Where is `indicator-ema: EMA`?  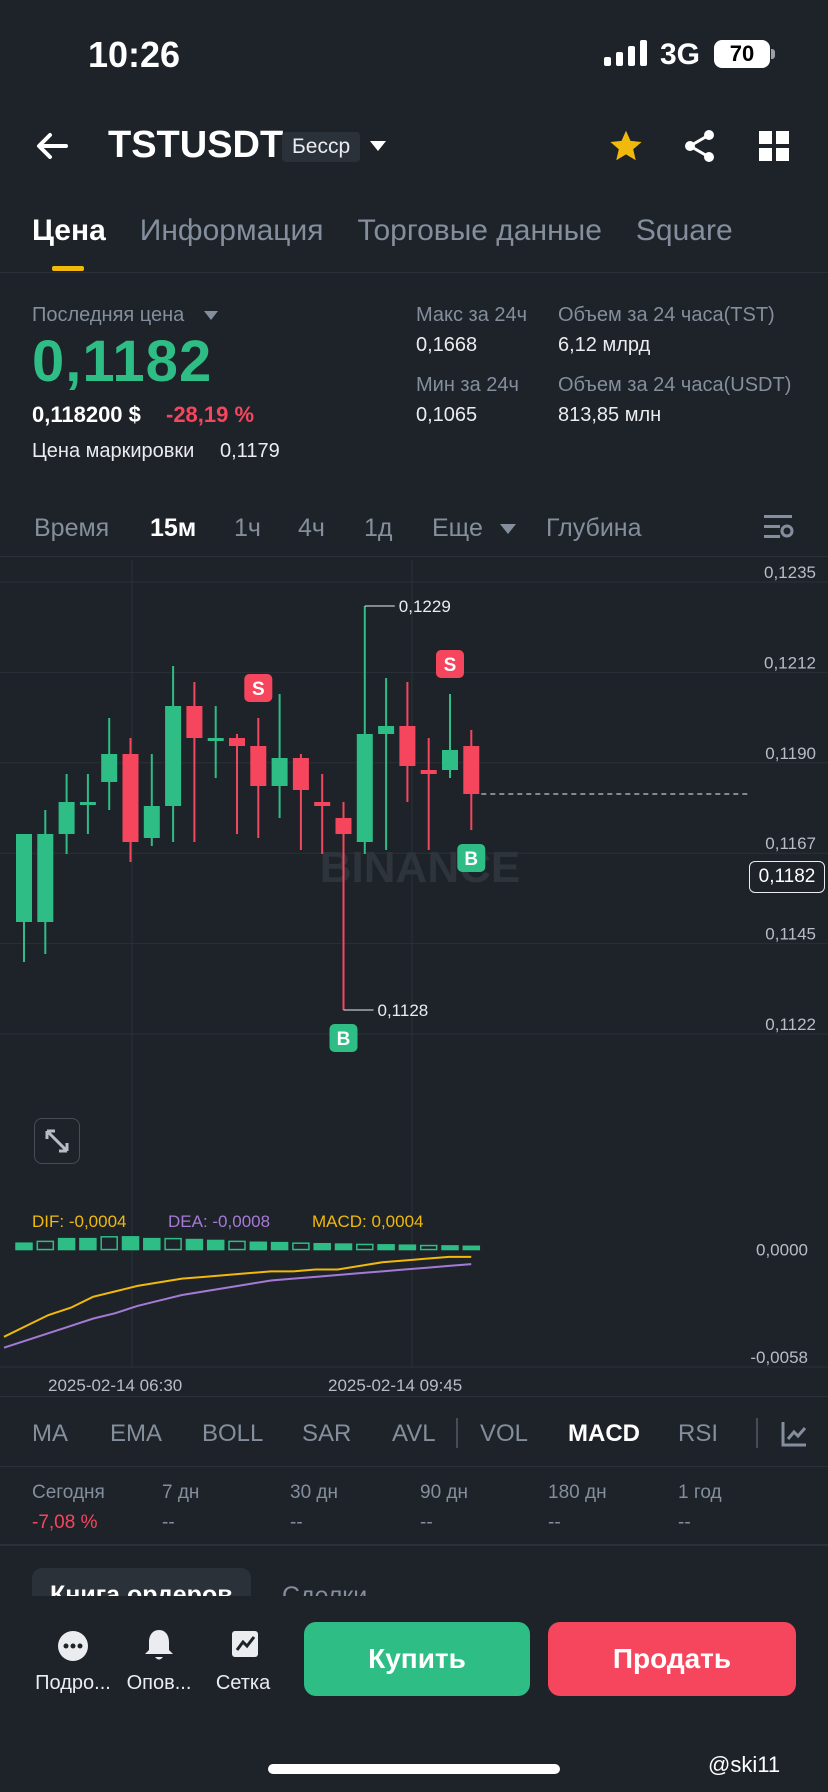 indicator-ema: EMA is located at coordinates (136, 1434).